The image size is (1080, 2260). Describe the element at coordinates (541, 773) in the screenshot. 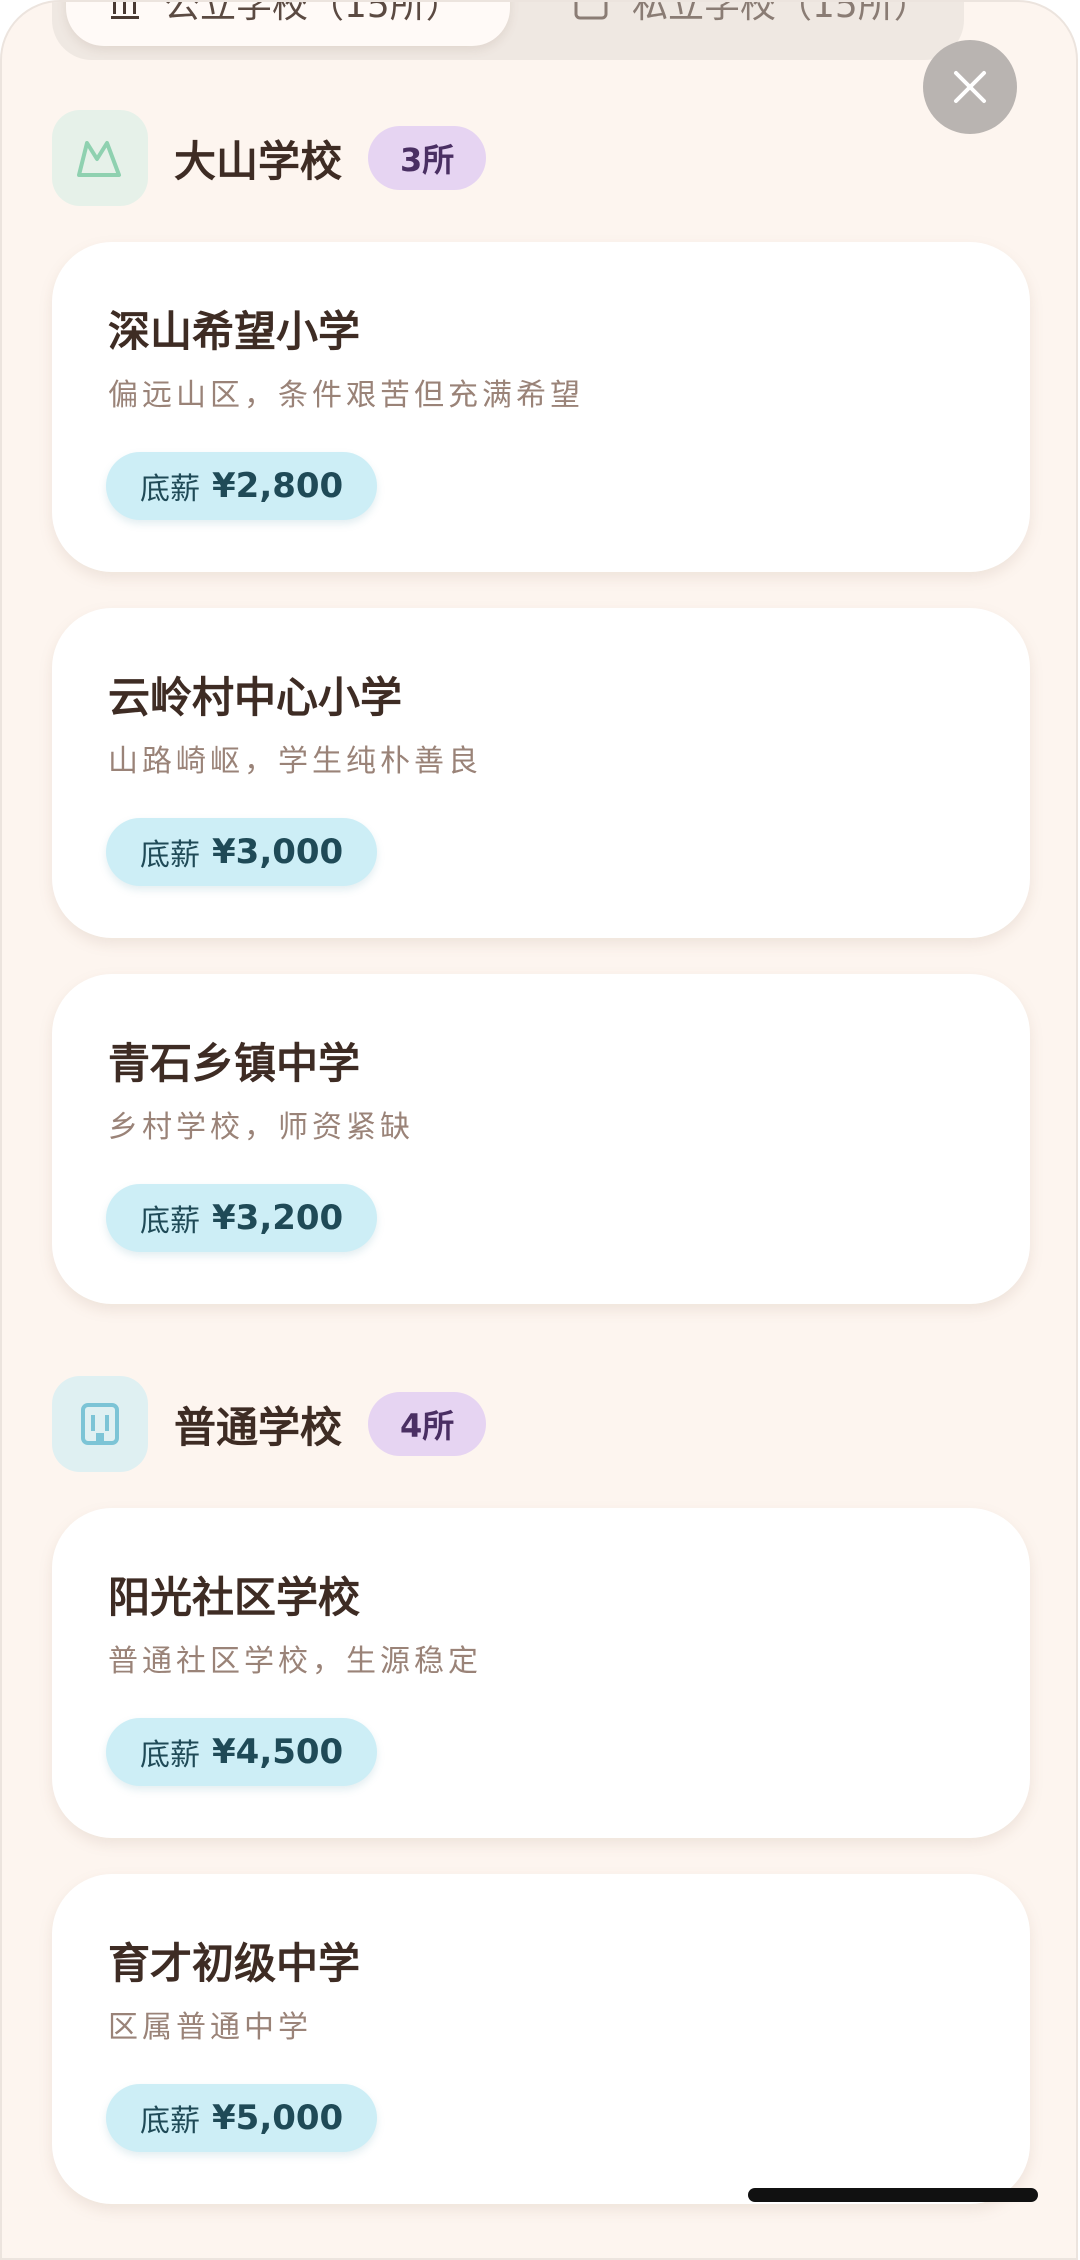

I see `school-card: 云岭村中心小学 山路崎岖，学生纯朴善良 底薪 ¥3,000` at that location.